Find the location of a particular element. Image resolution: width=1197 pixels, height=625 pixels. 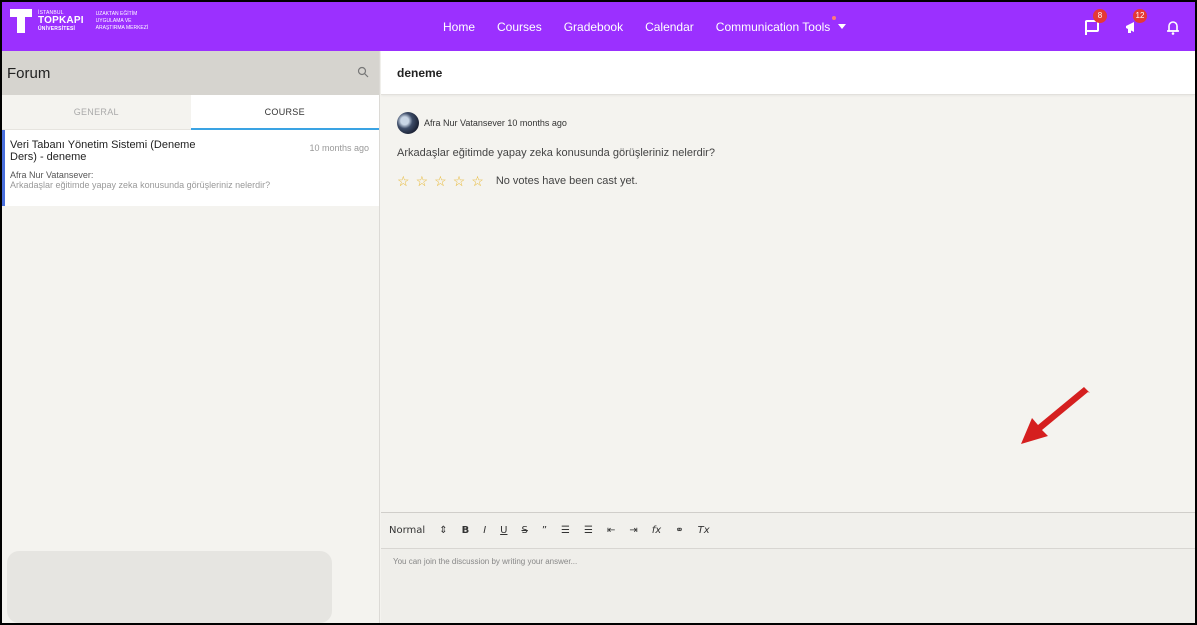

nav-communication-tools: Communication Tools is located at coordinates (781, 24).